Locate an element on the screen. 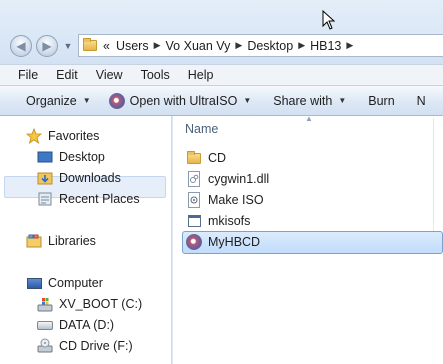 The width and height of the screenshot is (443, 364). nav-desktop-label: Desktop is located at coordinates (82, 157).